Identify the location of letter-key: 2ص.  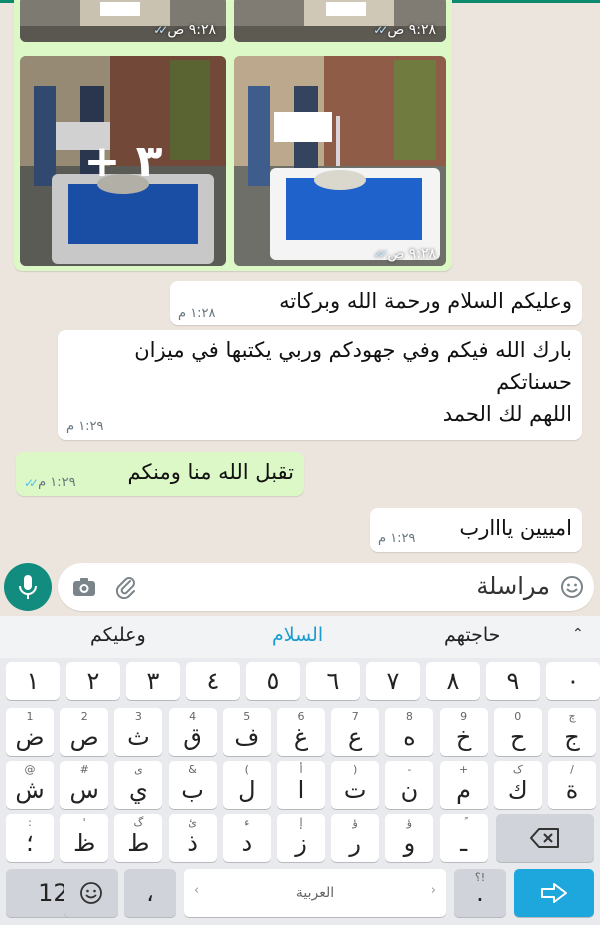
(84, 732).